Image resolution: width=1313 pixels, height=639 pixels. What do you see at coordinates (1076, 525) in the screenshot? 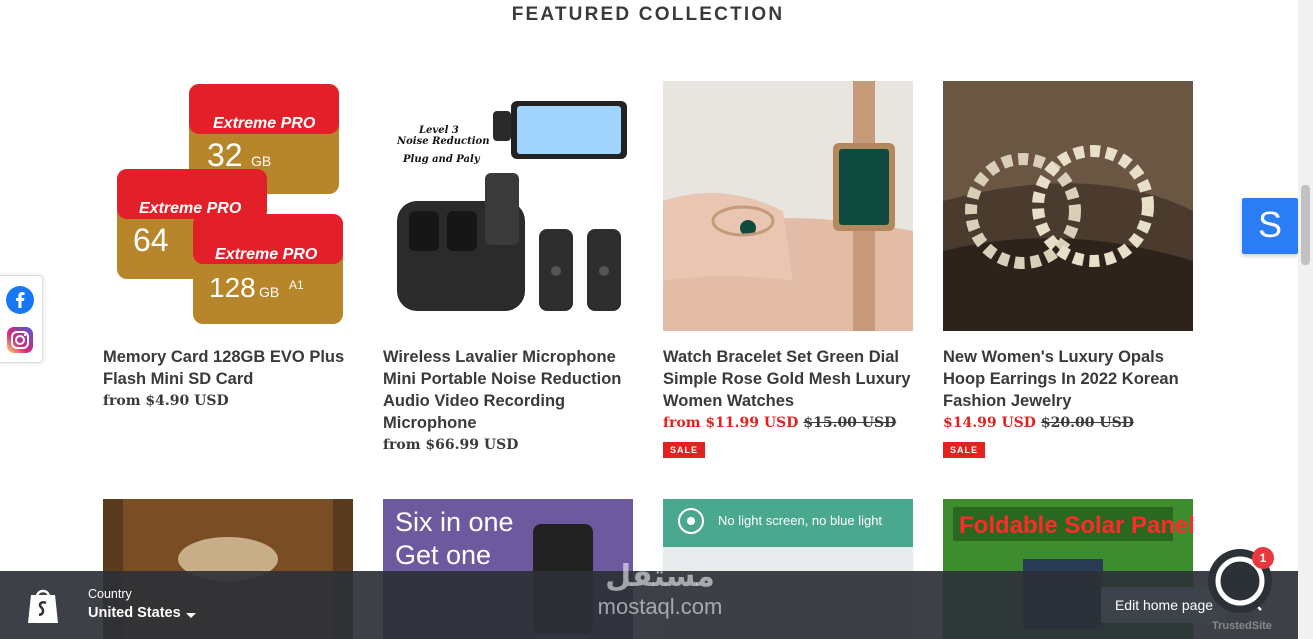
I see `svg-text: Foldable Solar Panel` at bounding box center [1076, 525].